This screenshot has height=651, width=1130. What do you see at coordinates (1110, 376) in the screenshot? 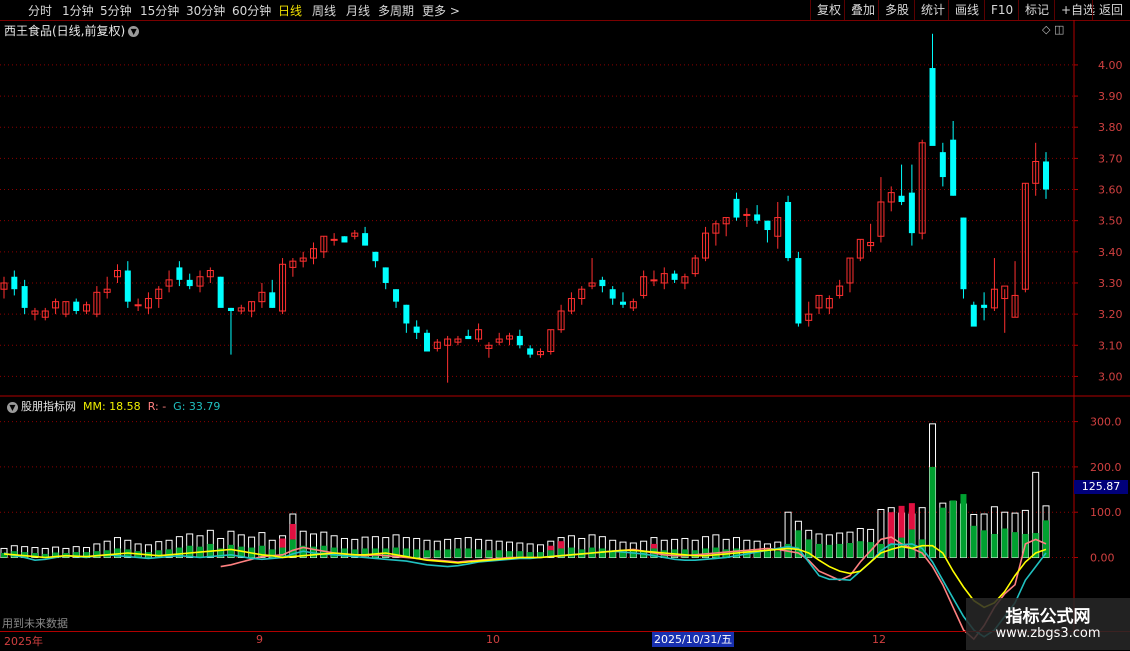
I see `price-tick-label: 3.00` at bounding box center [1110, 376].